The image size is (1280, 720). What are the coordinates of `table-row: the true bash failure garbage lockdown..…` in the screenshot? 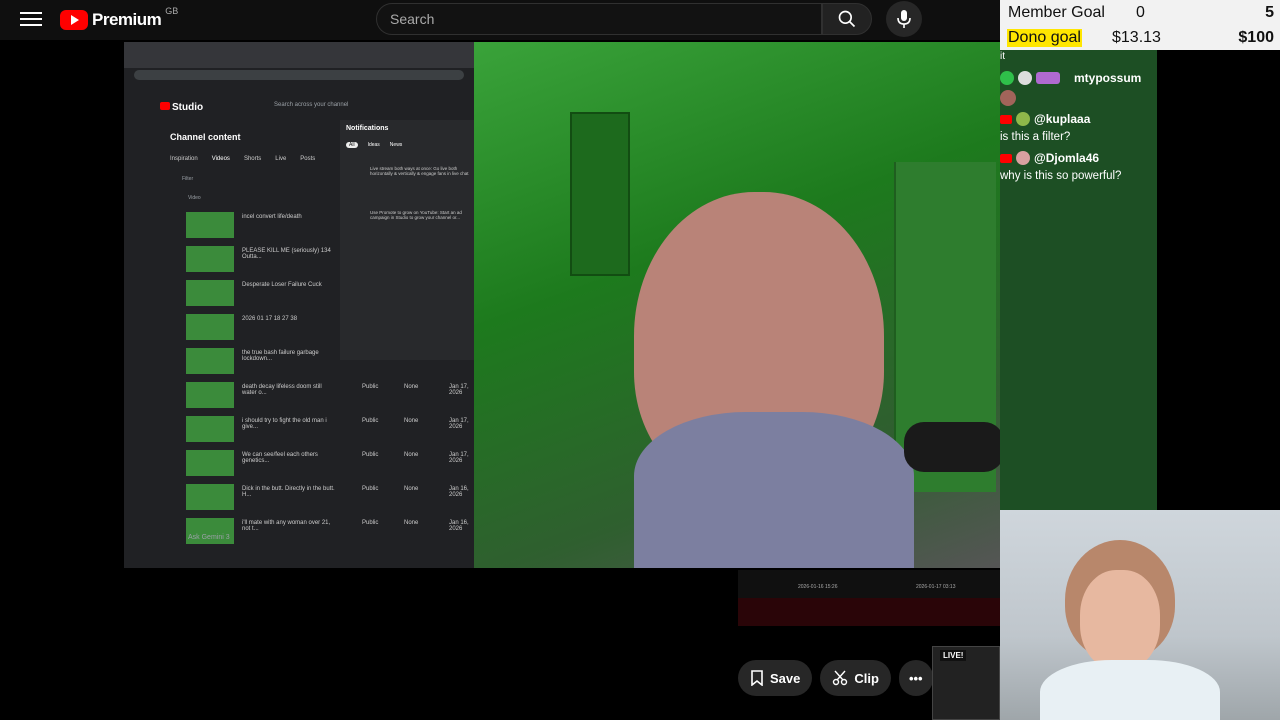 It's located at (322, 361).